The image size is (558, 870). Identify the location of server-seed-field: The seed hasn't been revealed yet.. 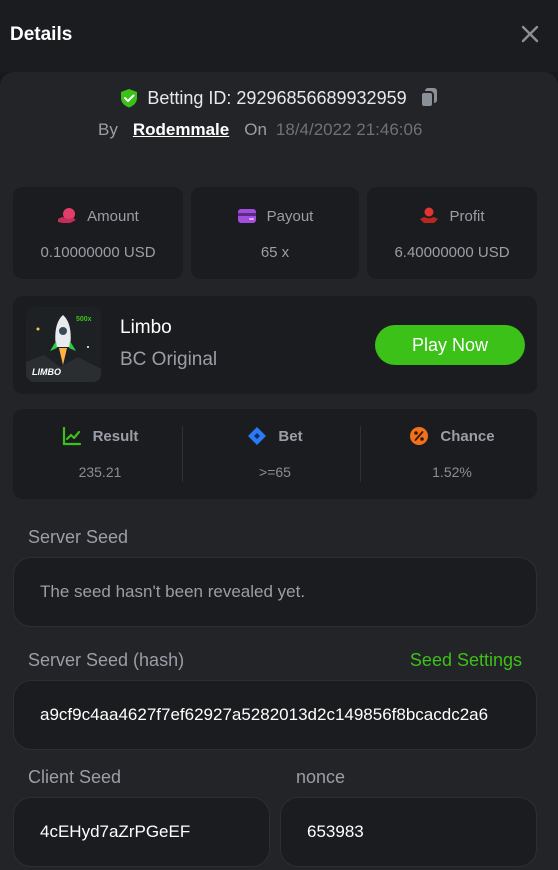
(275, 592).